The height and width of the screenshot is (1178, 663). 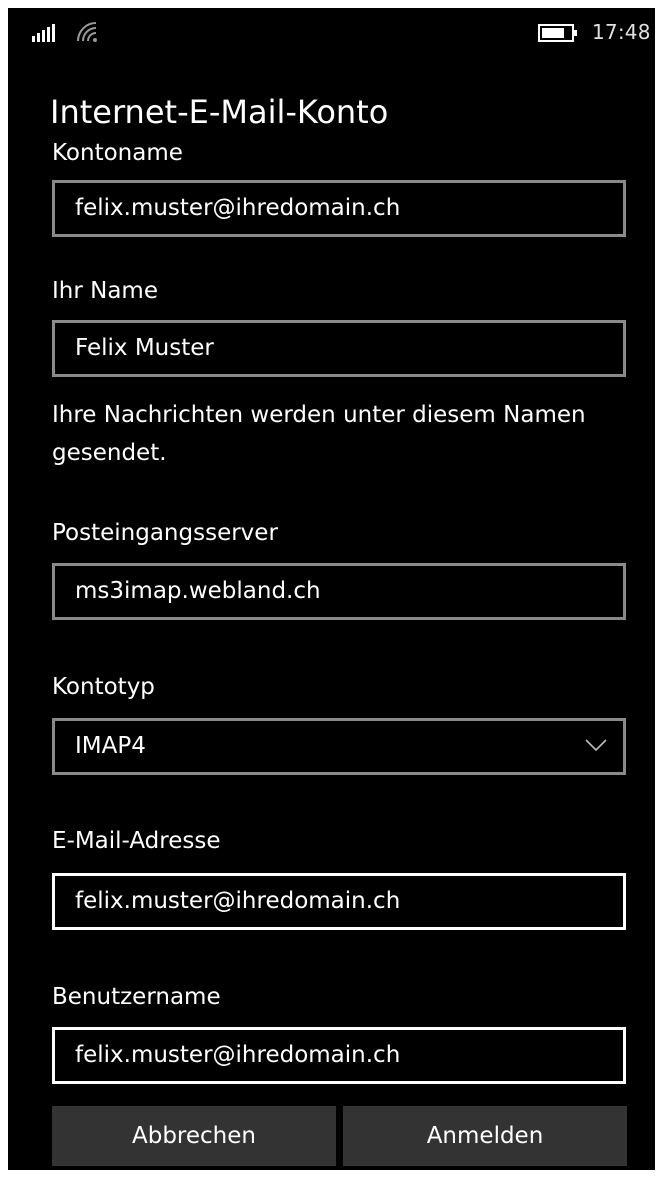 I want to click on wifi-icon, so click(x=87, y=32).